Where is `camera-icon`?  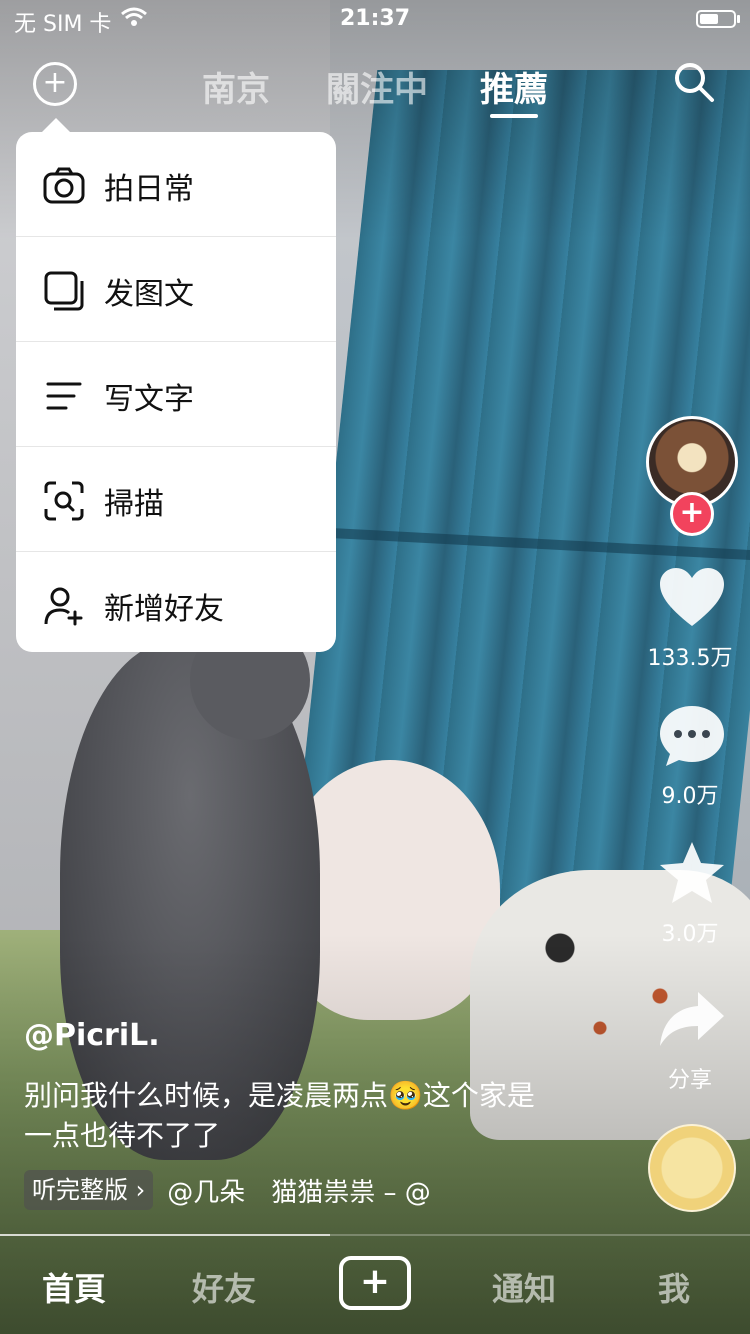 camera-icon is located at coordinates (64, 186).